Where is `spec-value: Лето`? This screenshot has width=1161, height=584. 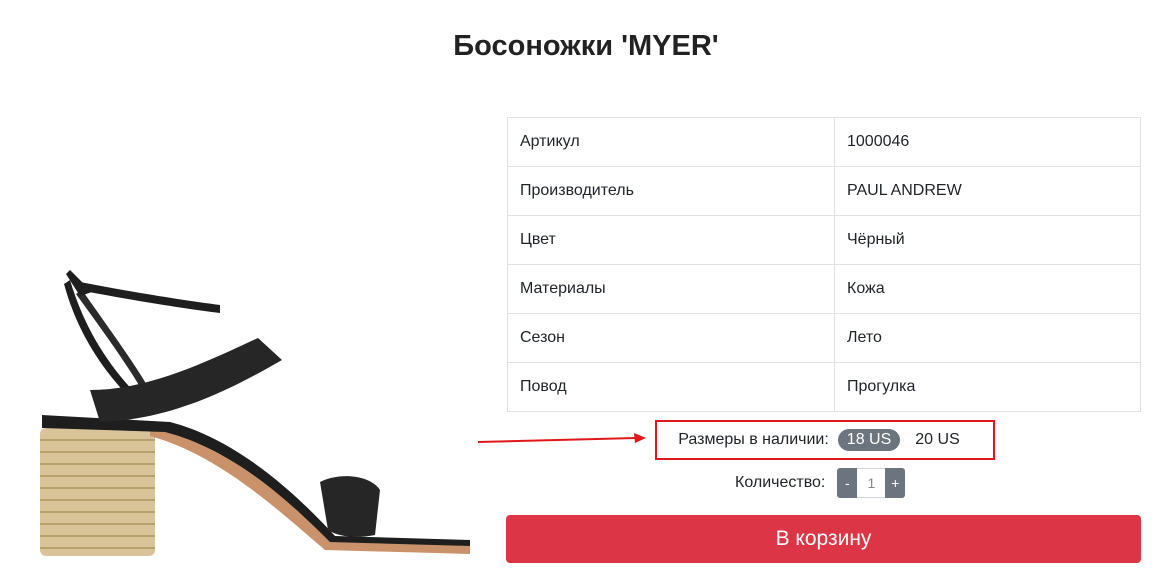 spec-value: Лето is located at coordinates (987, 338).